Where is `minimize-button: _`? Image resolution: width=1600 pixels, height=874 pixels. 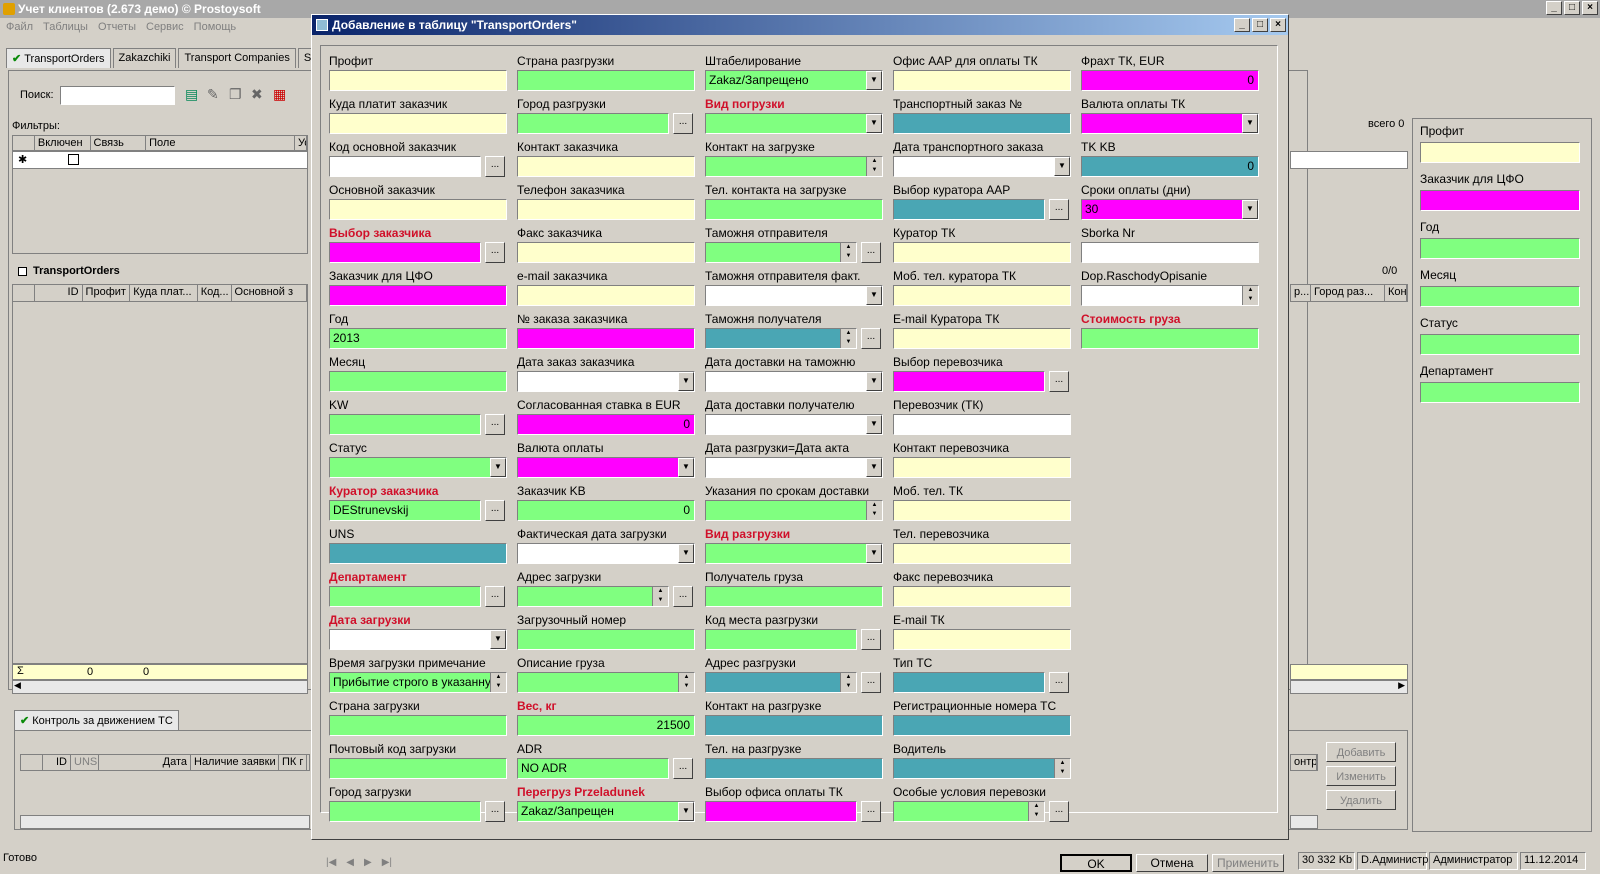
minimize-button: _ is located at coordinates (1554, 8).